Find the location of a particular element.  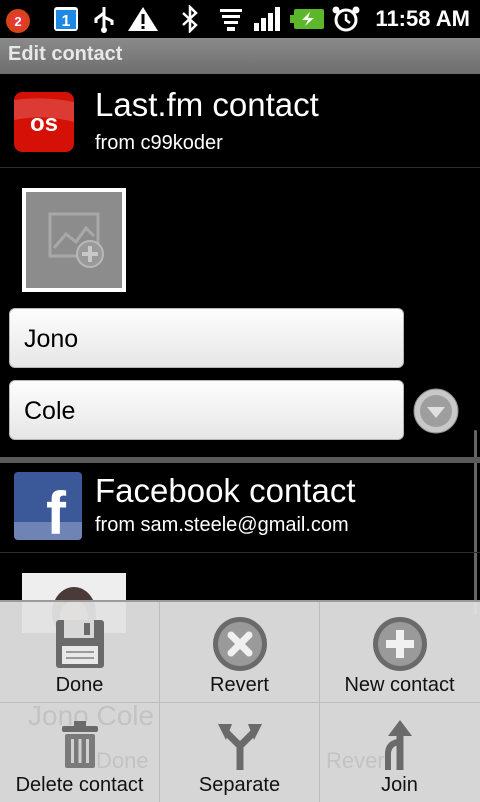

menu-label: Join is located at coordinates (399, 785).